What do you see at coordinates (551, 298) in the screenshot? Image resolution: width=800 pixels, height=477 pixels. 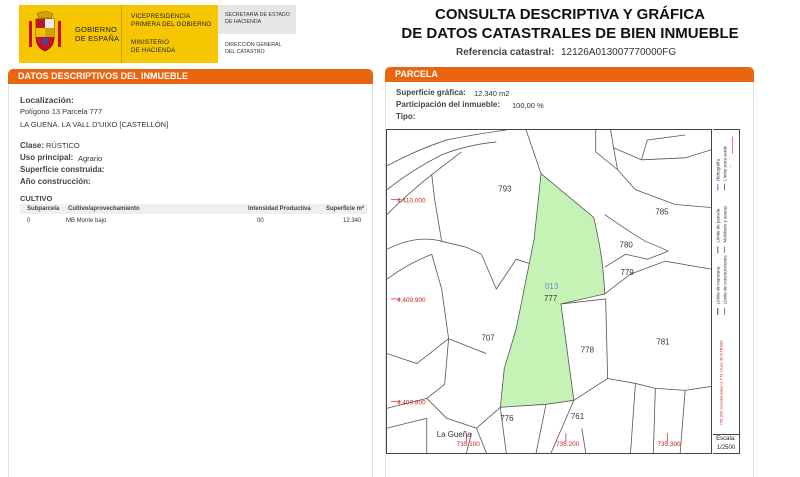 I see `parcel-label: 777` at bounding box center [551, 298].